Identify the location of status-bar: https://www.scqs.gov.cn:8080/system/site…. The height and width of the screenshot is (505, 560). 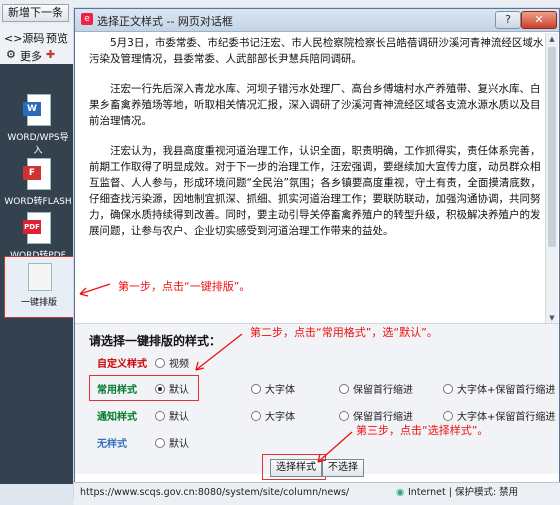
(317, 493).